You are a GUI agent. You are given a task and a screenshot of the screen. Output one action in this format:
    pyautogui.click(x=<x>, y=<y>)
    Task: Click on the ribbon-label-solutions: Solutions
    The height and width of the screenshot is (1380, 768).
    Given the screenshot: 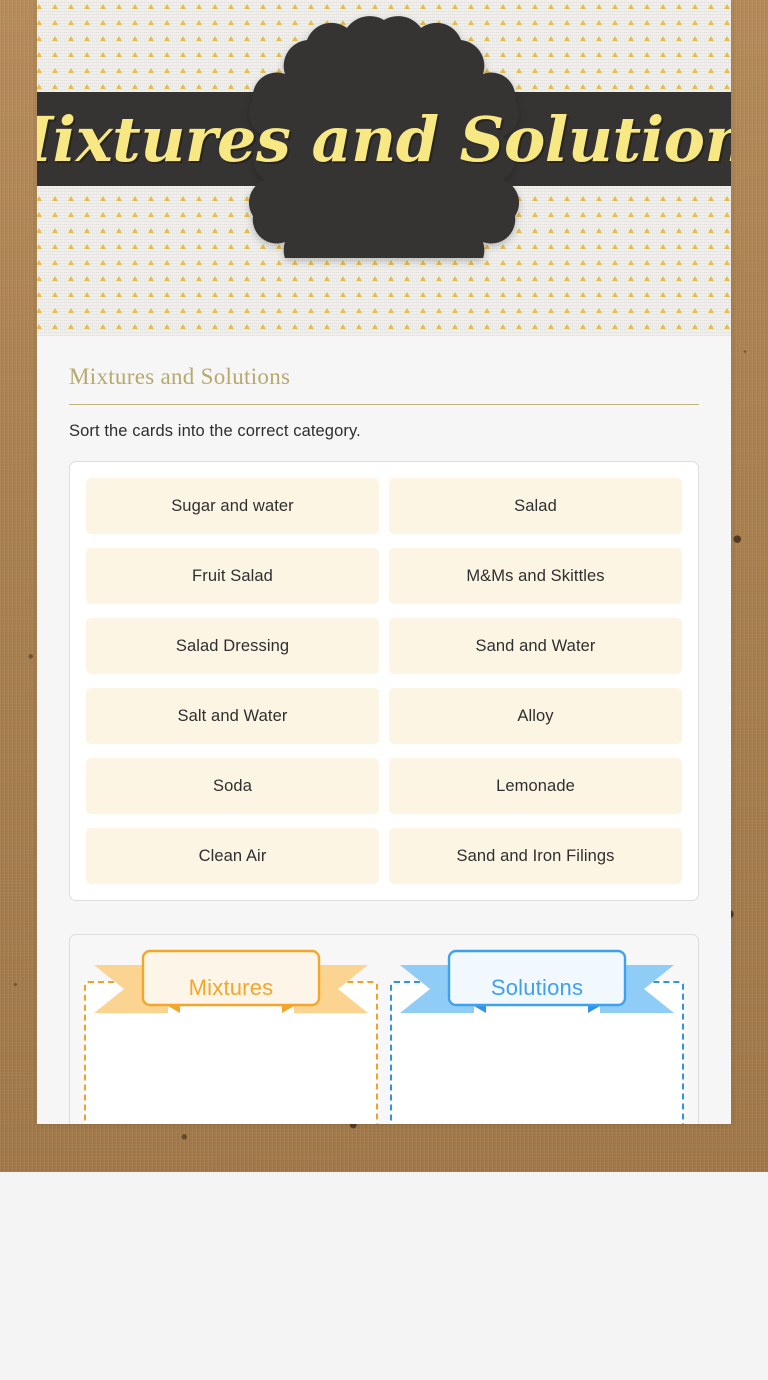 What is the action you would take?
    pyautogui.click(x=537, y=987)
    